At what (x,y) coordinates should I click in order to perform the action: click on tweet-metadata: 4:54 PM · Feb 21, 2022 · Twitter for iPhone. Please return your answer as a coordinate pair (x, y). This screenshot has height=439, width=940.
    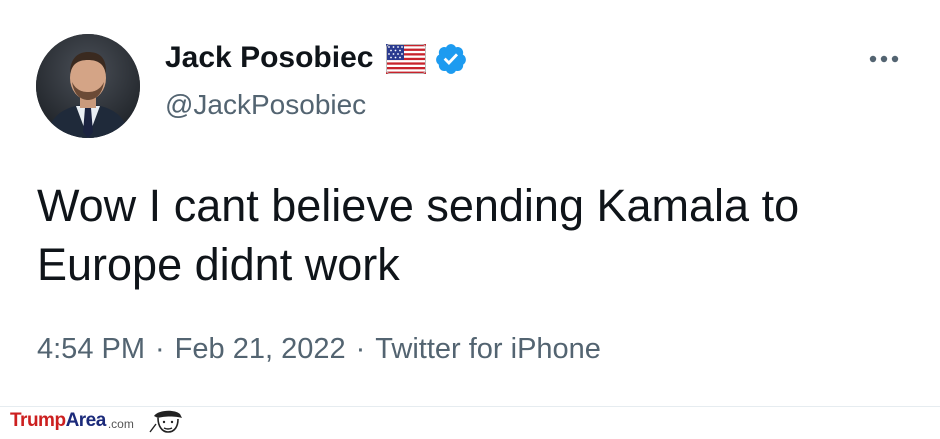
    Looking at the image, I should click on (319, 349).